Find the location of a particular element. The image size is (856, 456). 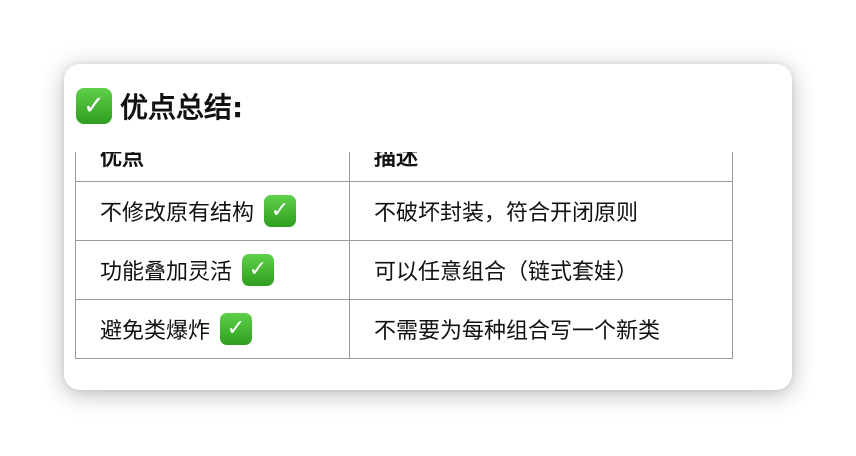

table-row: 功能叠加灵活 ✓ 可以任意组合（链式套娃） is located at coordinates (404, 270).